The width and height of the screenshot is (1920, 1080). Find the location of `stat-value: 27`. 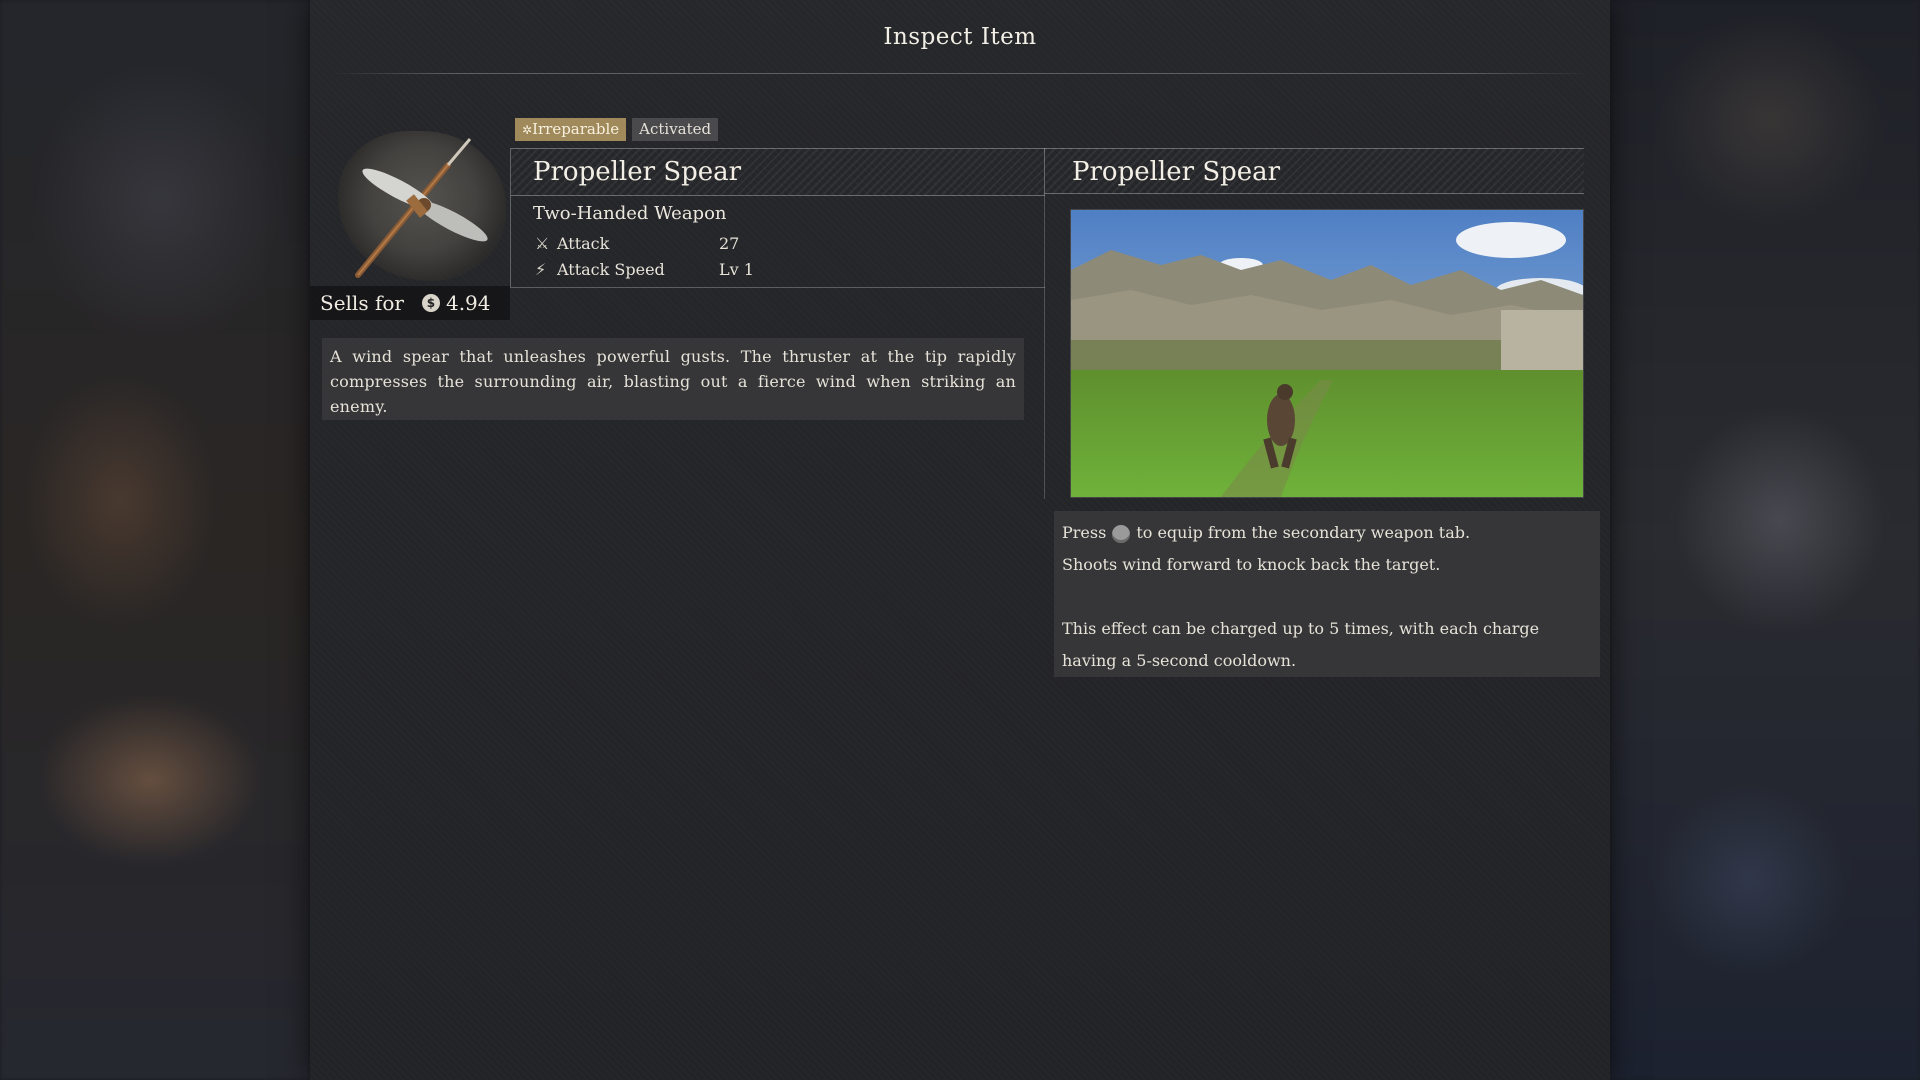

stat-value: 27 is located at coordinates (729, 243).